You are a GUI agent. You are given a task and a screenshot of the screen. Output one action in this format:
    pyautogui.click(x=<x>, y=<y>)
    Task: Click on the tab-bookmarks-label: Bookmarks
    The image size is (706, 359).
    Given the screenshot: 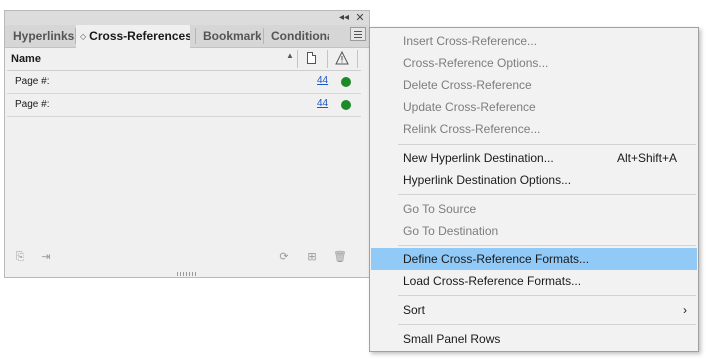 What is the action you would take?
    pyautogui.click(x=232, y=36)
    